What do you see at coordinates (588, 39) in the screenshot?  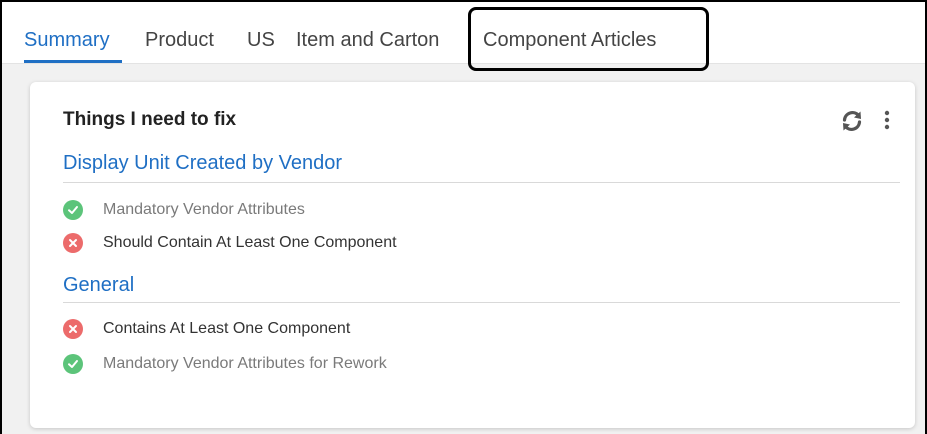 I see `highlight-annotation-box` at bounding box center [588, 39].